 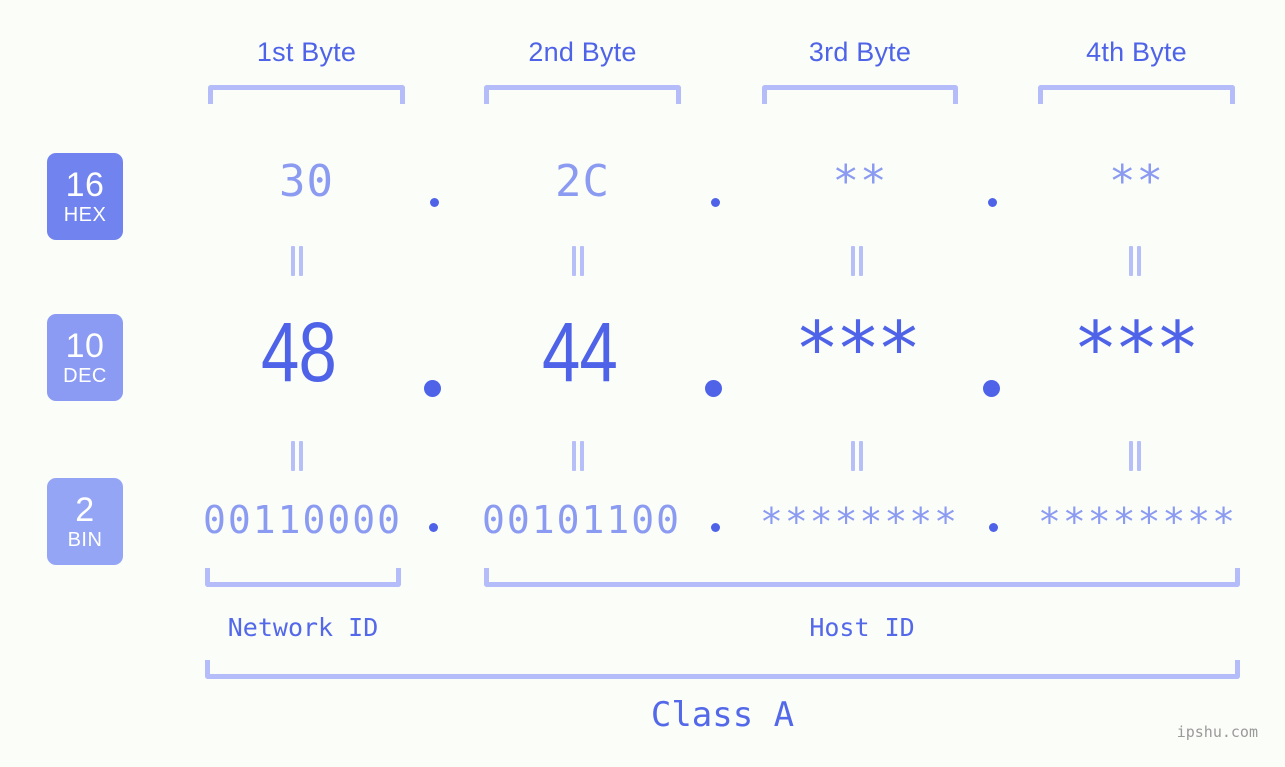 What do you see at coordinates (85, 376) in the screenshot?
I see `base-badge-dec-name: DEC` at bounding box center [85, 376].